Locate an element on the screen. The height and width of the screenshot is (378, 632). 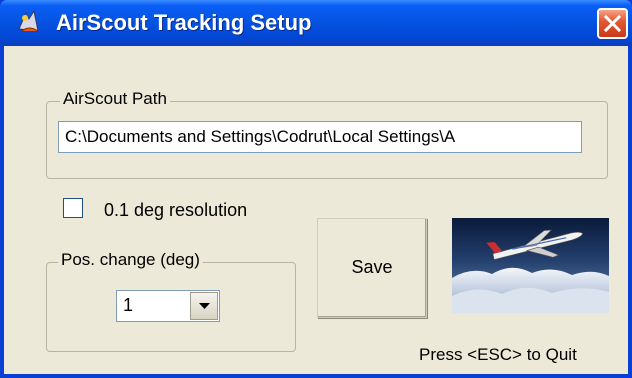
airscout-app-icon is located at coordinates (28, 20).